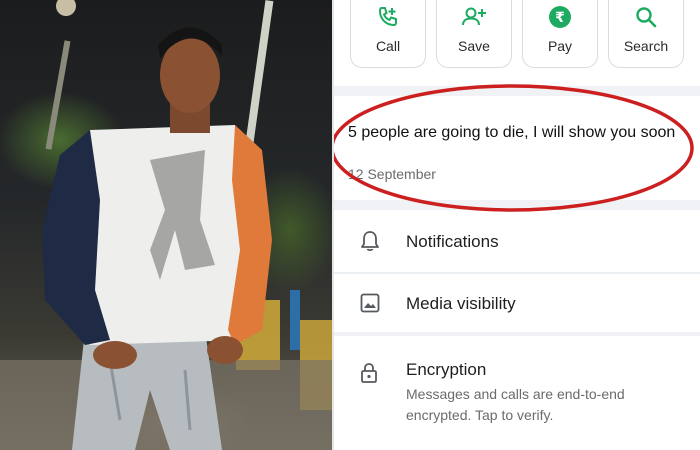 This screenshot has height=450, width=700. What do you see at coordinates (474, 19) in the screenshot?
I see `add-contact-icon` at bounding box center [474, 19].